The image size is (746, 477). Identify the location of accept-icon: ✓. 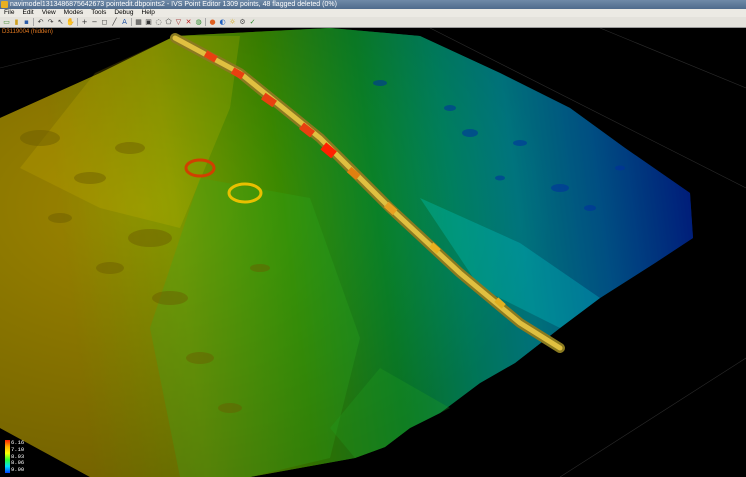
(252, 22).